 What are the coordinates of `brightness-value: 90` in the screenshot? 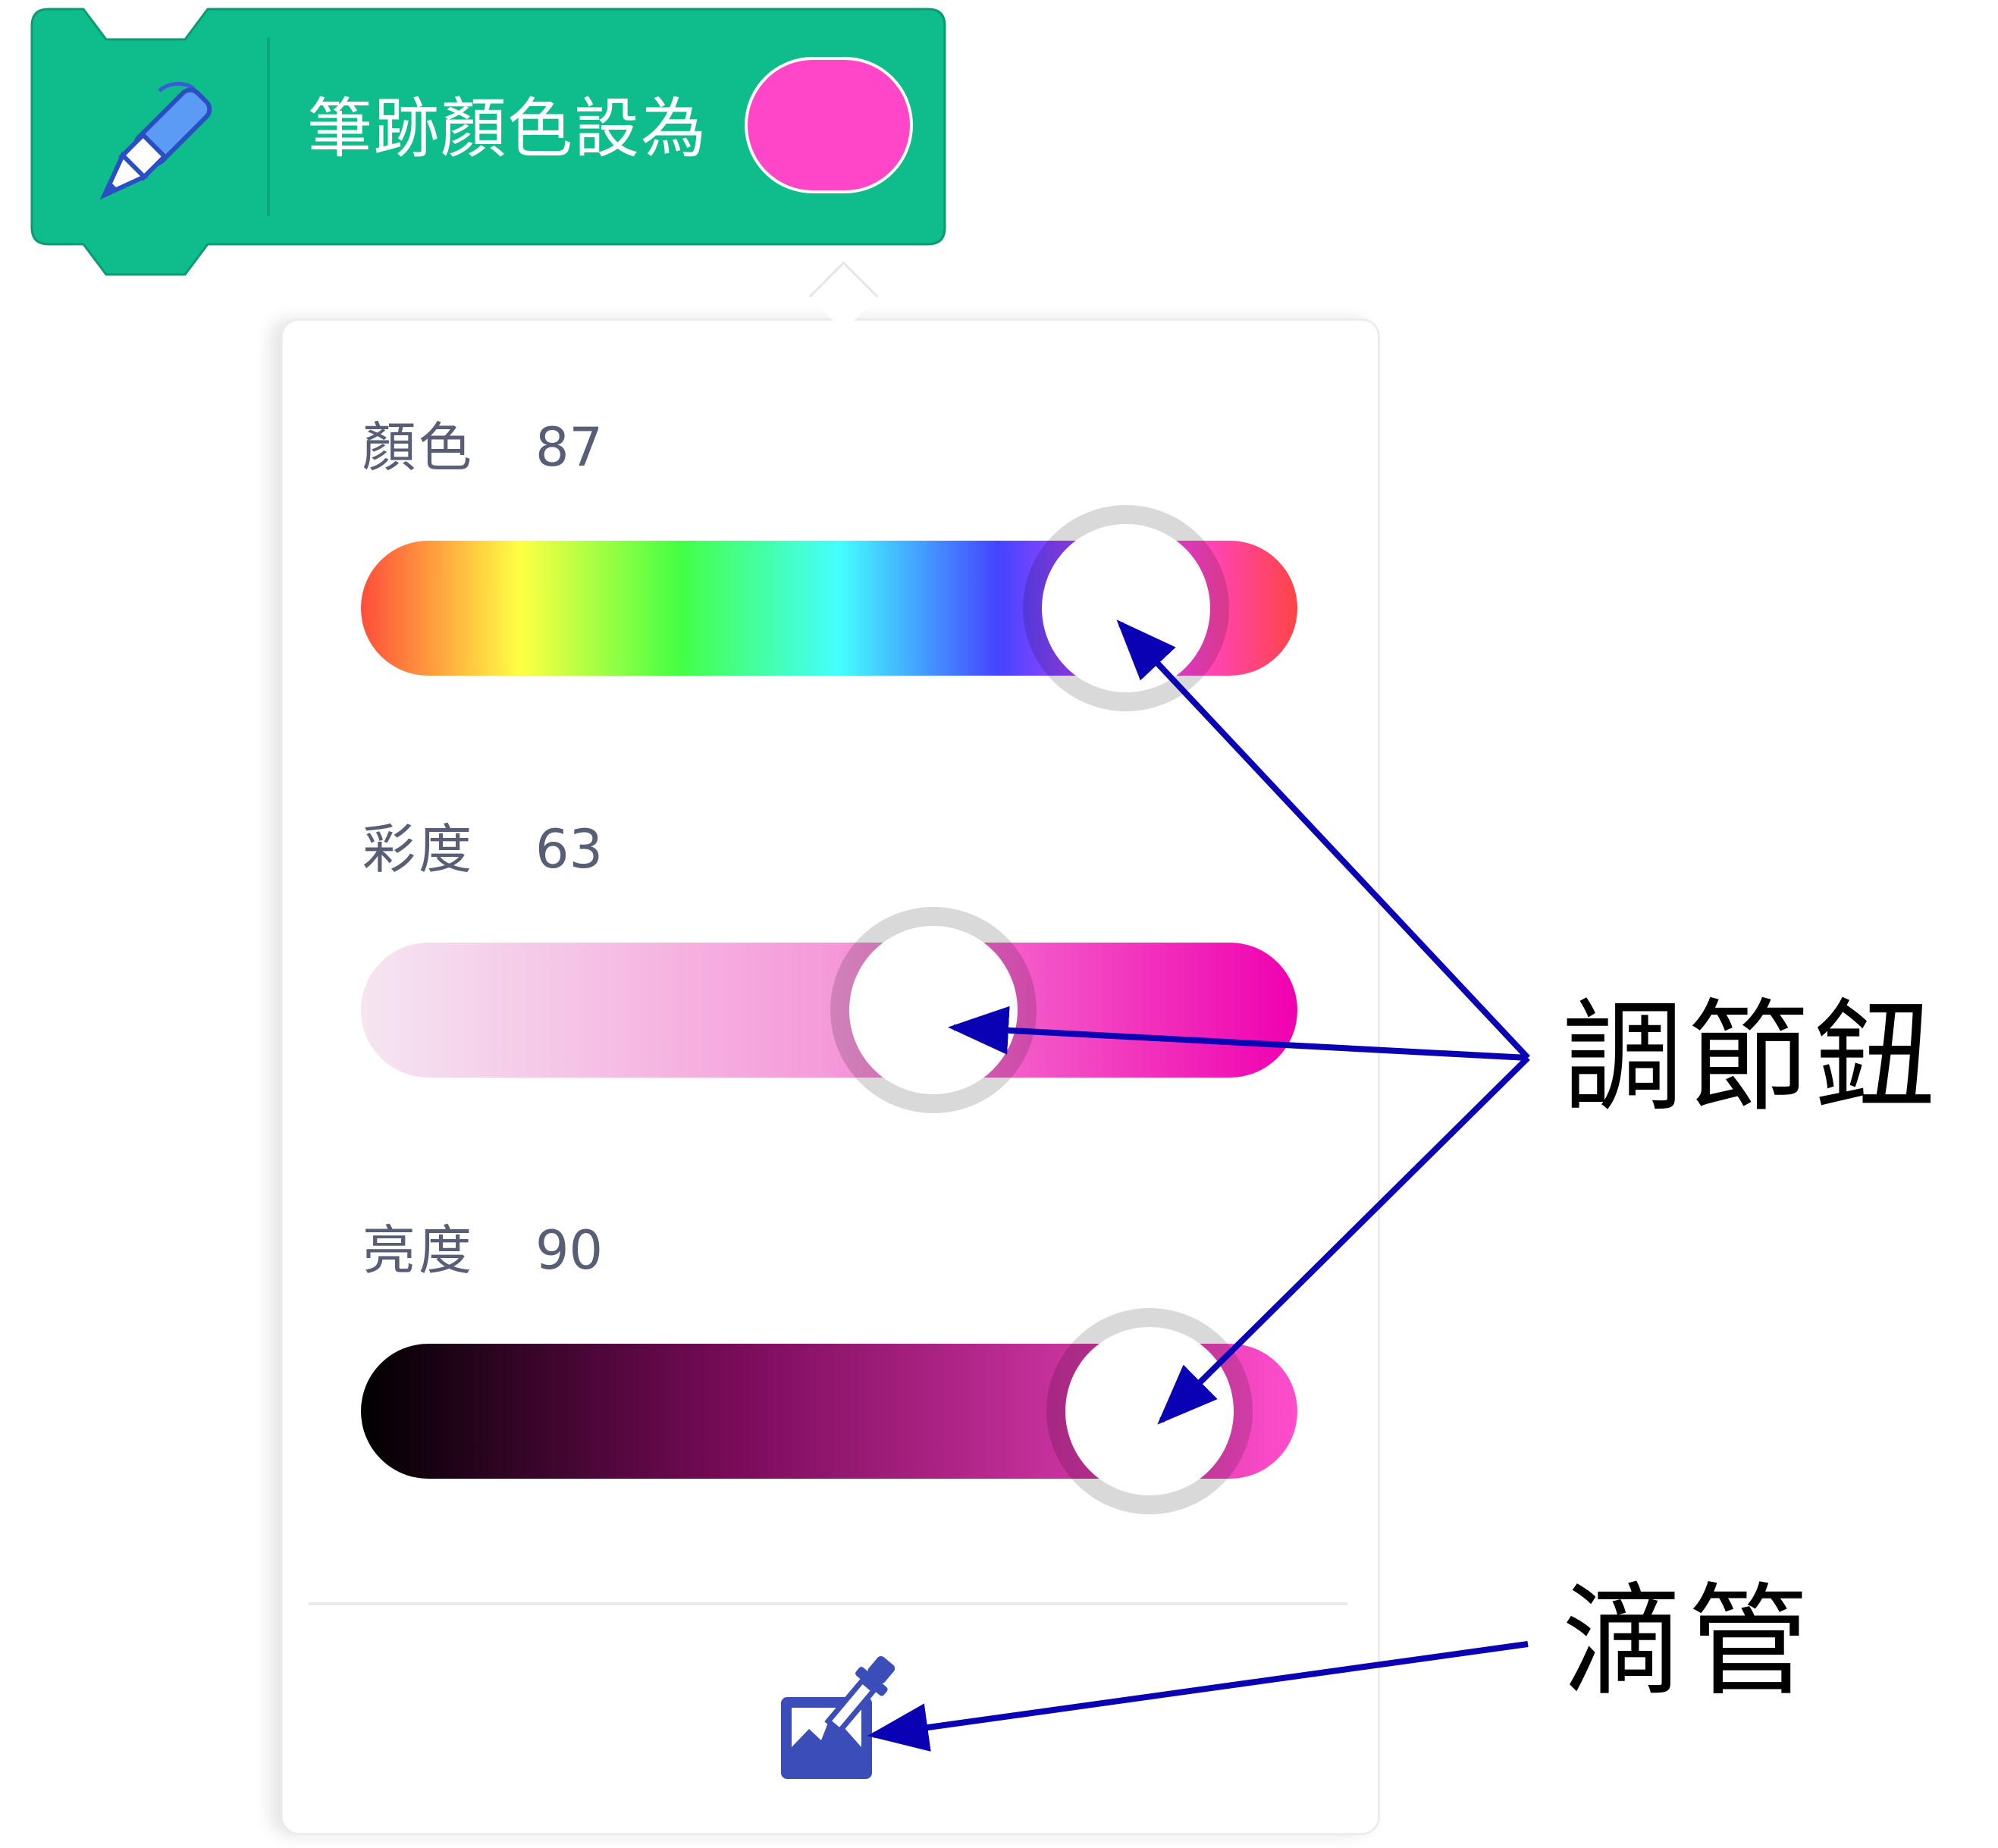 It's located at (569, 1250).